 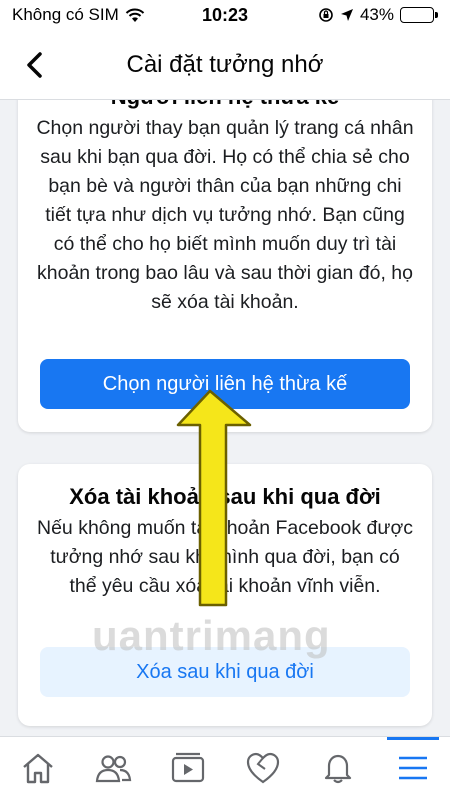 What do you see at coordinates (225, 106) in the screenshot?
I see `legacy-contact-title: Người liên hệ thừa kế` at bounding box center [225, 106].